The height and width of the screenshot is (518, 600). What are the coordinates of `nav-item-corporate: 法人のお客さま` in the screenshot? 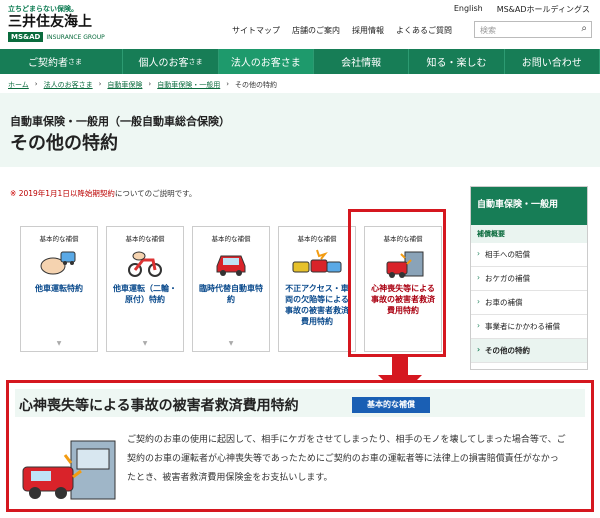 It's located at (266, 61).